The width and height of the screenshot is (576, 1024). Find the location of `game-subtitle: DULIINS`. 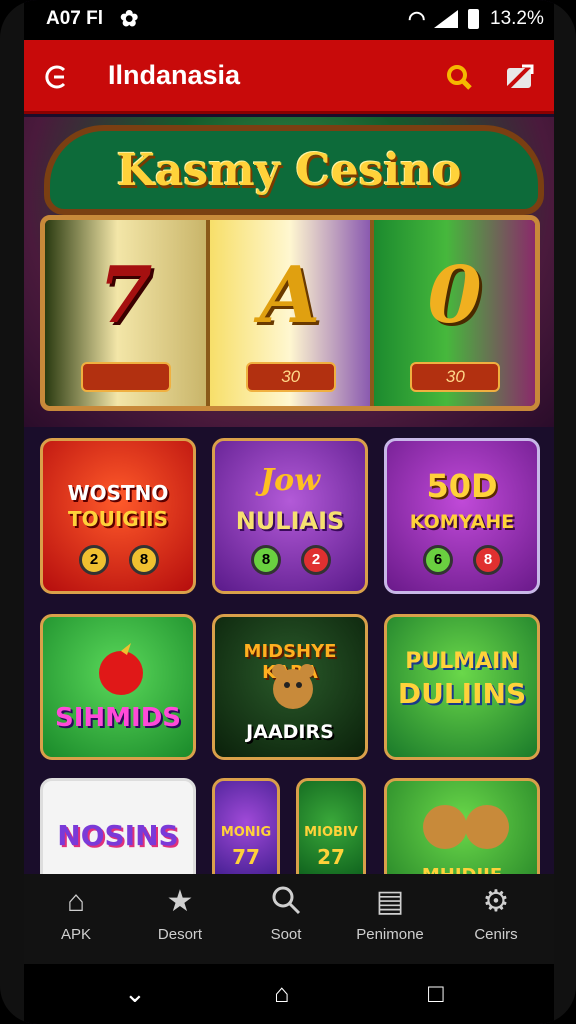

game-subtitle: DULIINS is located at coordinates (462, 693).